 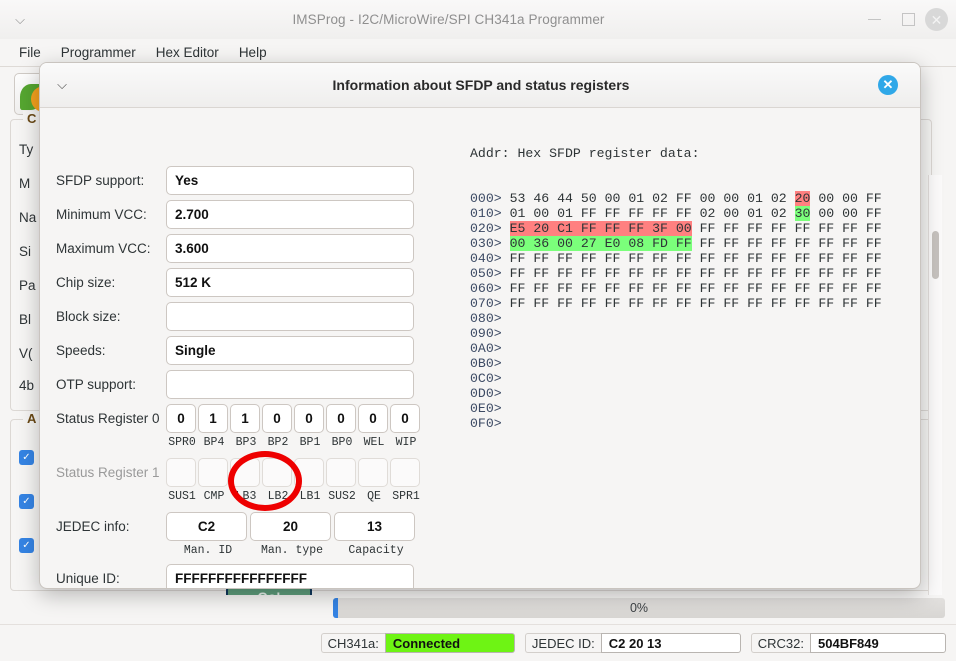 I want to click on status-register-1-name-list: SUS1 CMP LB3 LB2 LB1 SUS2 QE SPR1, so click(x=294, y=496).